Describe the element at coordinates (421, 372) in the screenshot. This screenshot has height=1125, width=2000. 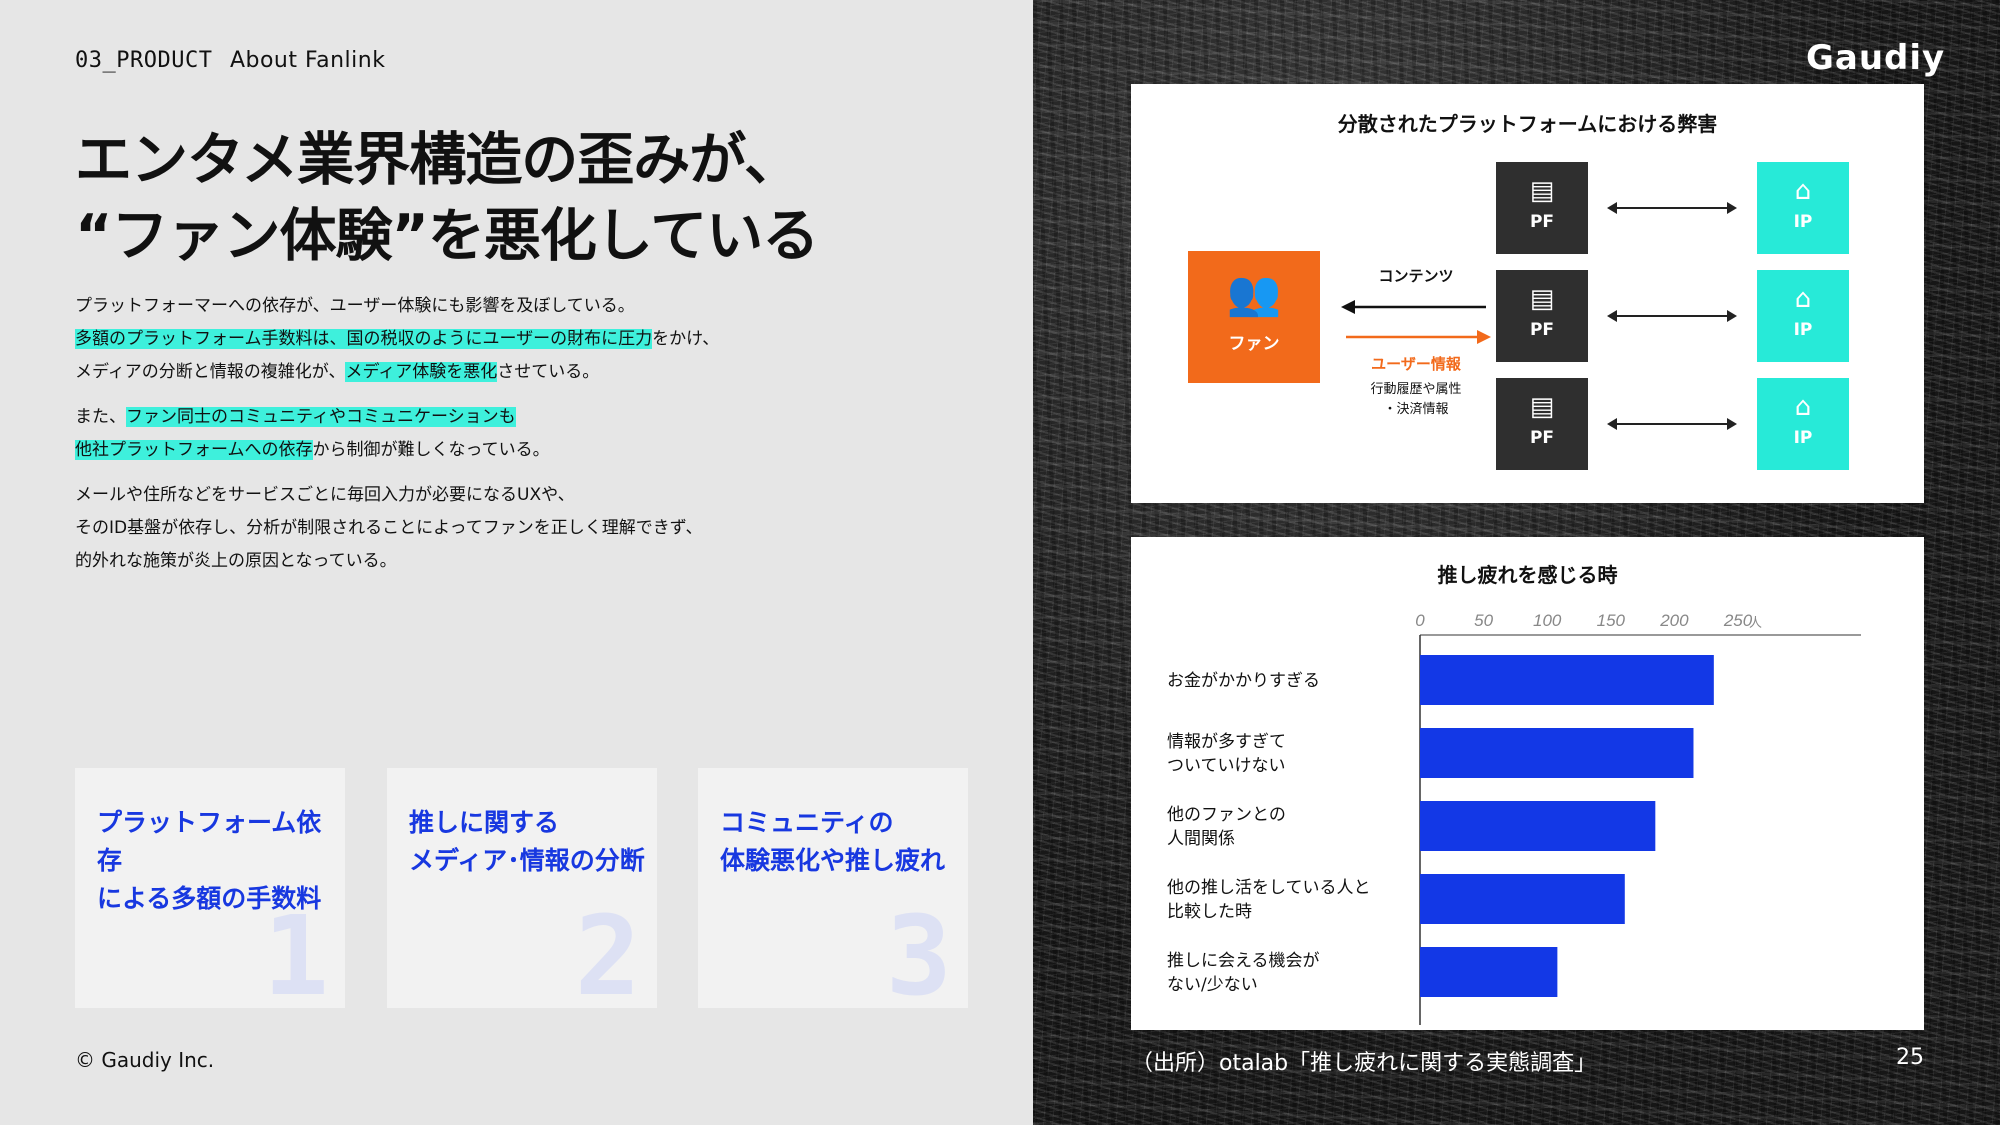
I see `p1-highlight-2: メディア体験を悪化` at that location.